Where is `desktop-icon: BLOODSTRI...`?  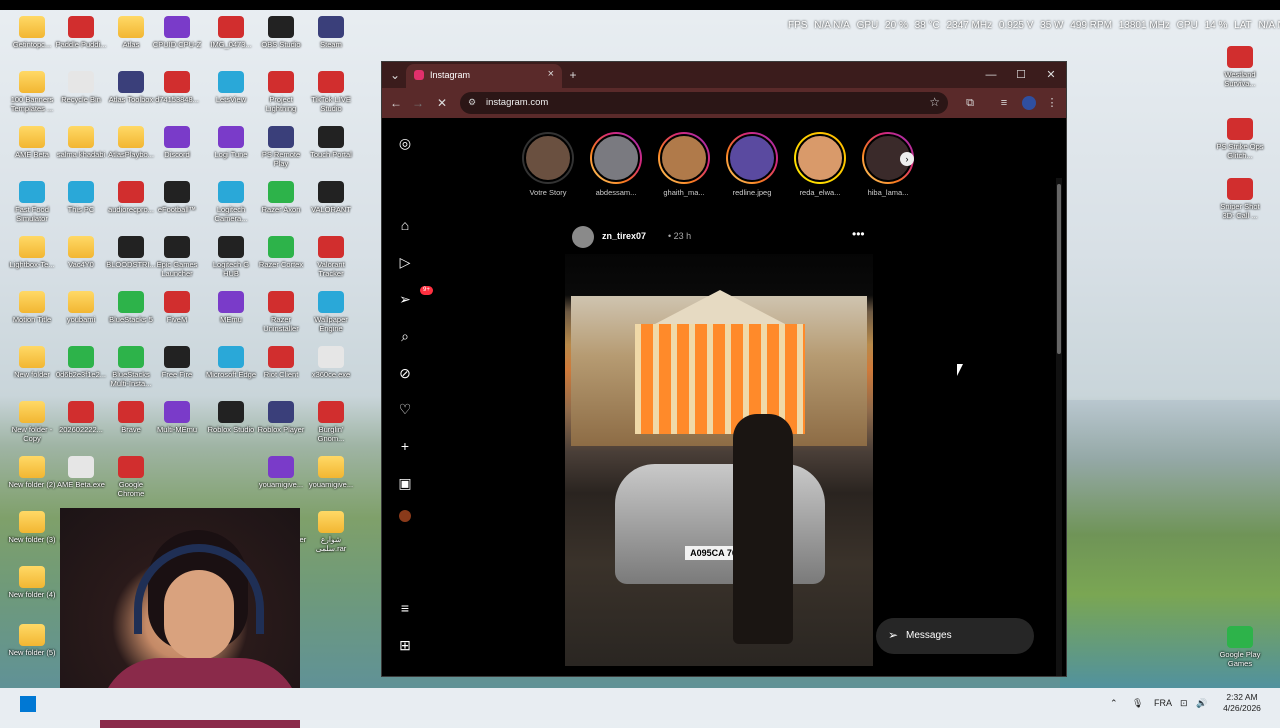
desktop-icon: BLOODSTRI... is located at coordinates (131, 252).